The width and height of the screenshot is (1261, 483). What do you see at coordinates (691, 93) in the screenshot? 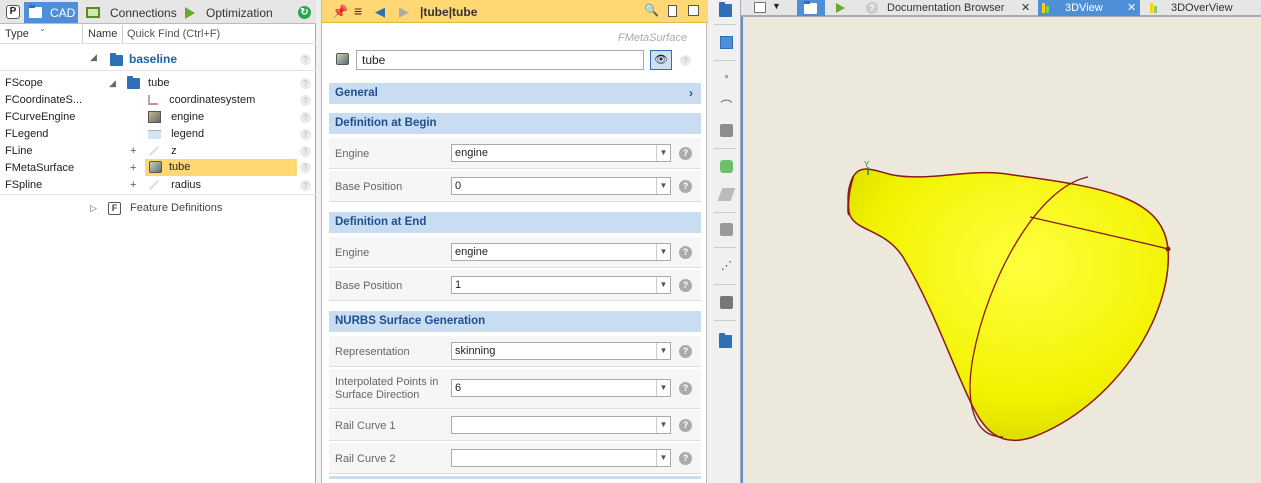
I see `chevron-right-icon: ›` at bounding box center [691, 93].